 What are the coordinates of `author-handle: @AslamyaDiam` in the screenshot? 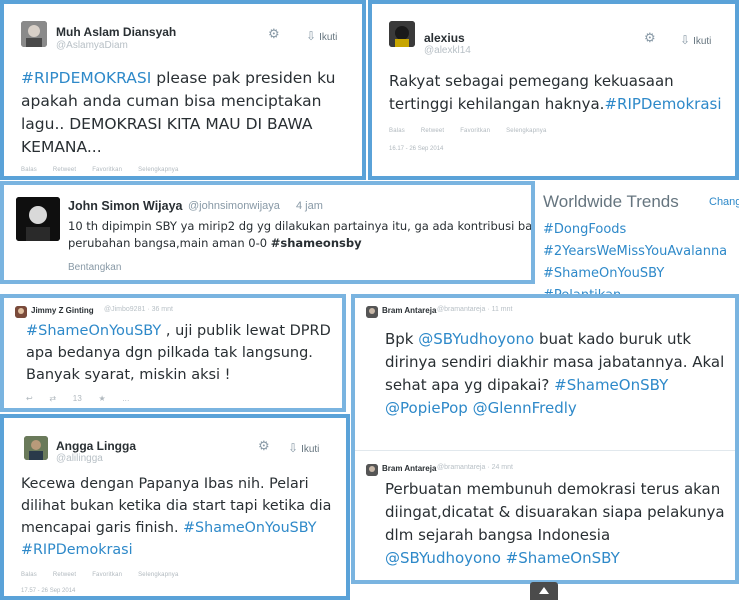 It's located at (92, 45).